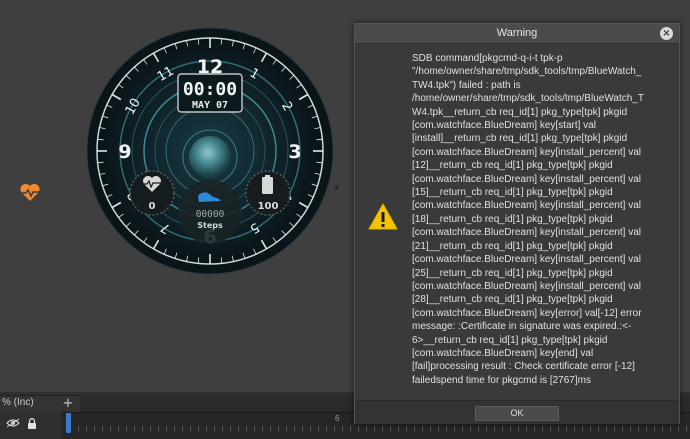 This screenshot has height=439, width=690. I want to click on ruler-number: 6, so click(337, 418).